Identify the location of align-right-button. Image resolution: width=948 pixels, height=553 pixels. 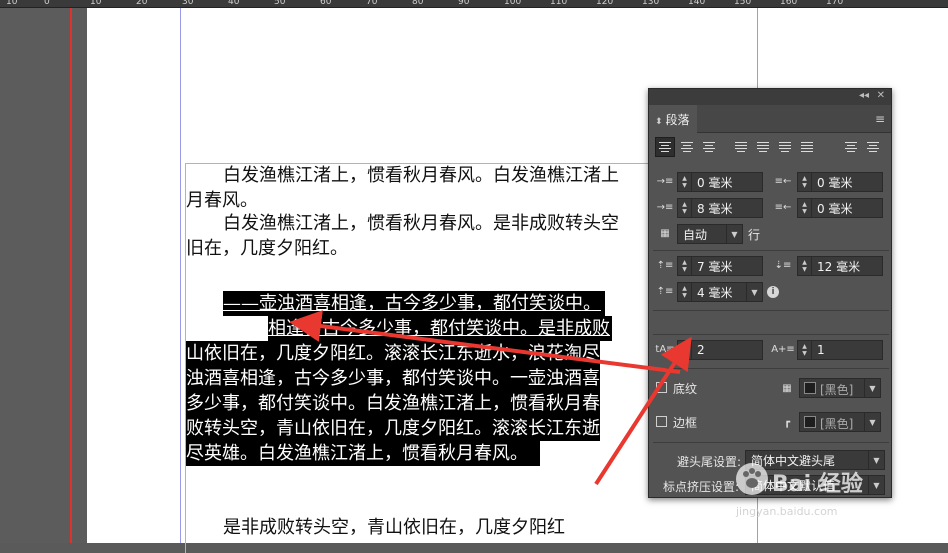
(709, 147).